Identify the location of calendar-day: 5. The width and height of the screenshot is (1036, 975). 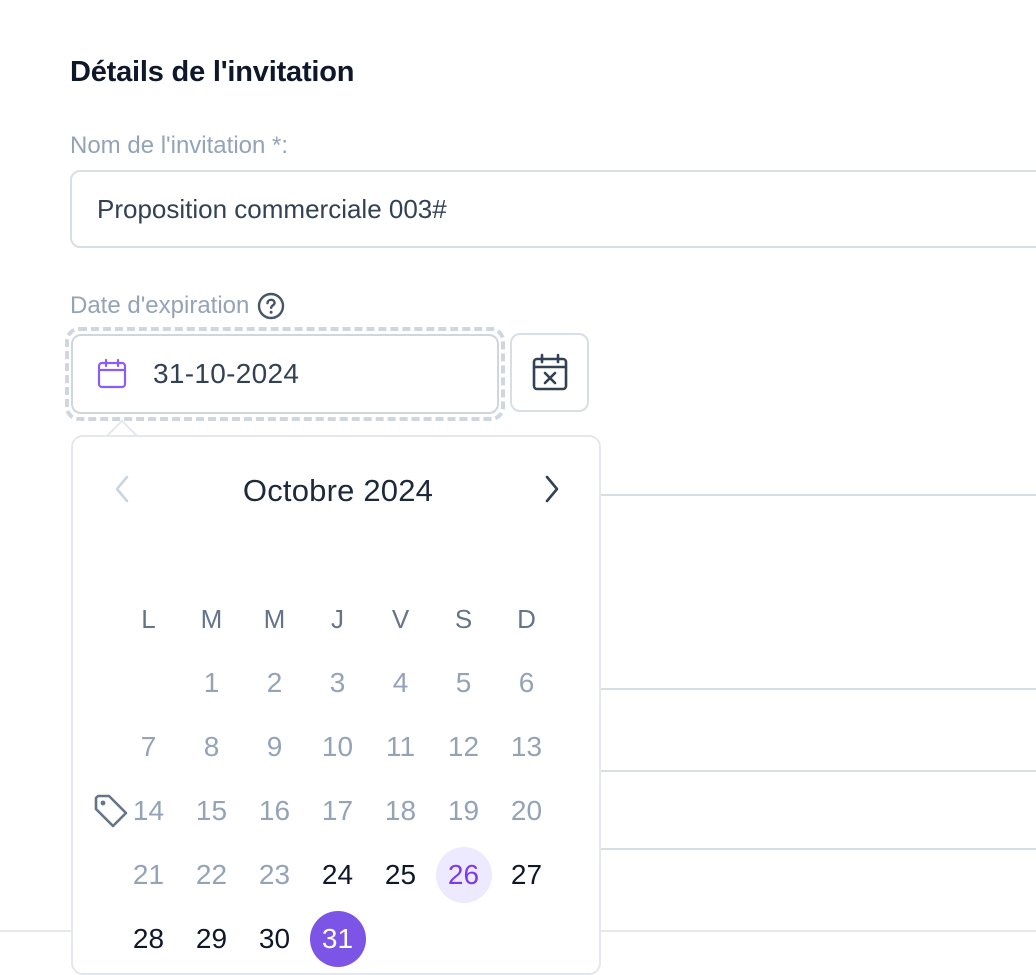
(463, 682).